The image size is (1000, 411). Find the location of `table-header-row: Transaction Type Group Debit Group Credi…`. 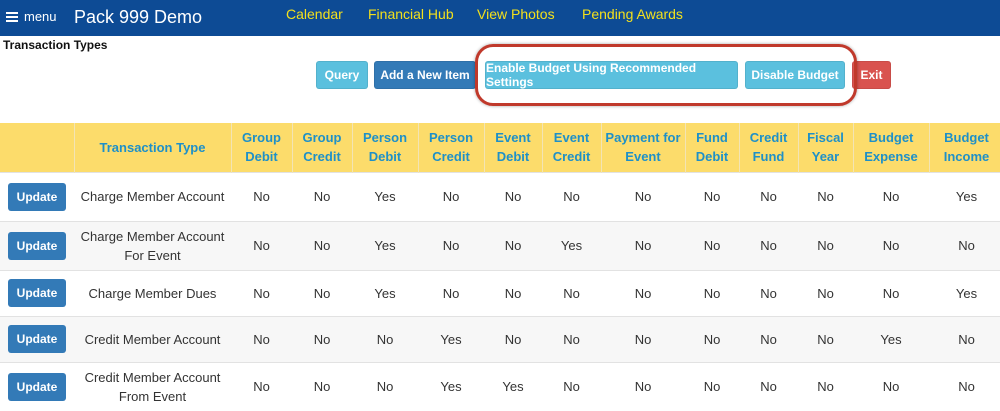

table-header-row: Transaction Type Group Debit Group Credi… is located at coordinates (500, 147).